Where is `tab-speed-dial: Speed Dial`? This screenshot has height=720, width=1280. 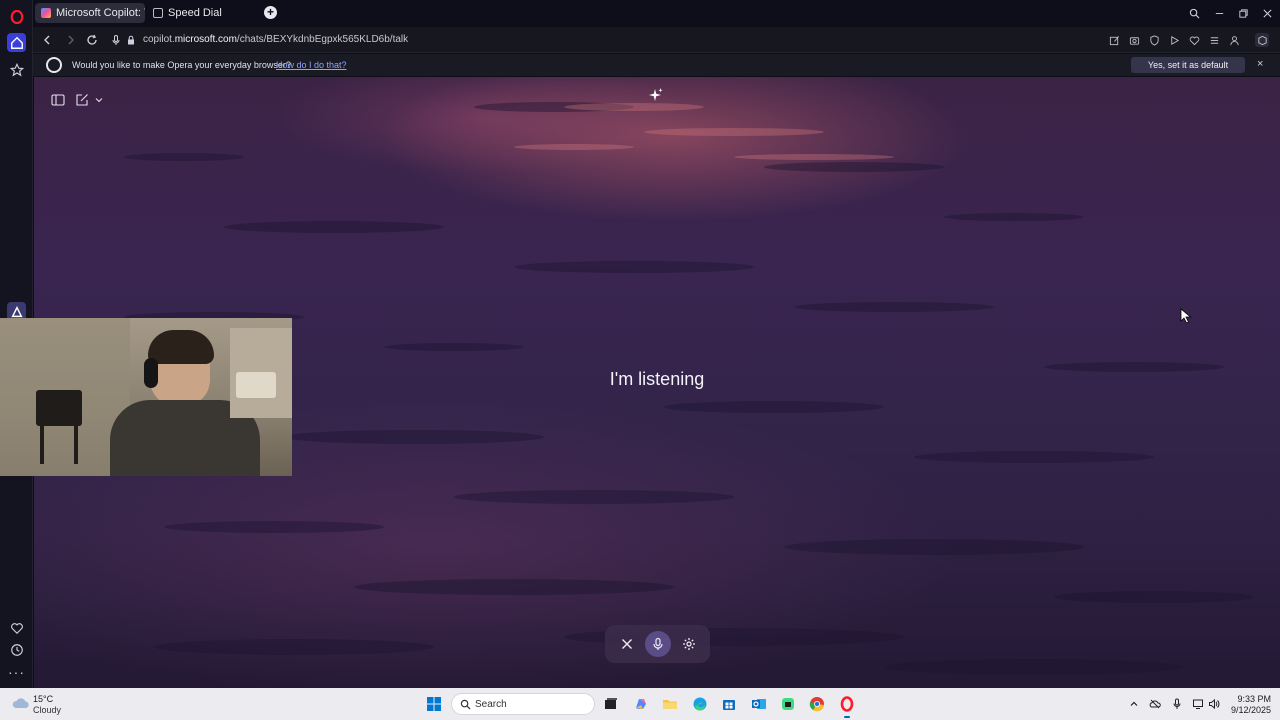
tab-speed-dial: Speed Dial is located at coordinates (202, 13).